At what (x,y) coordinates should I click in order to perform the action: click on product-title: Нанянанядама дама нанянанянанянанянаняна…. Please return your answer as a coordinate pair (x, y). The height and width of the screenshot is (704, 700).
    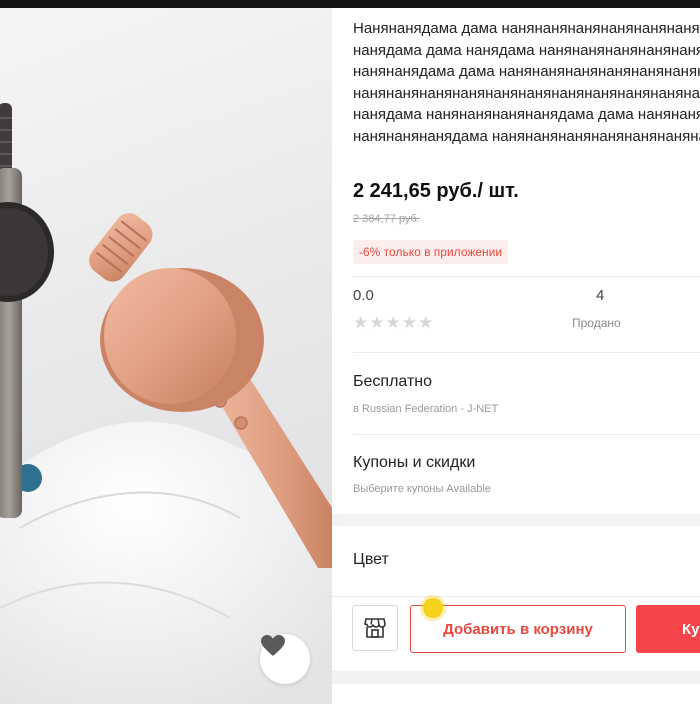
    Looking at the image, I should click on (526, 82).